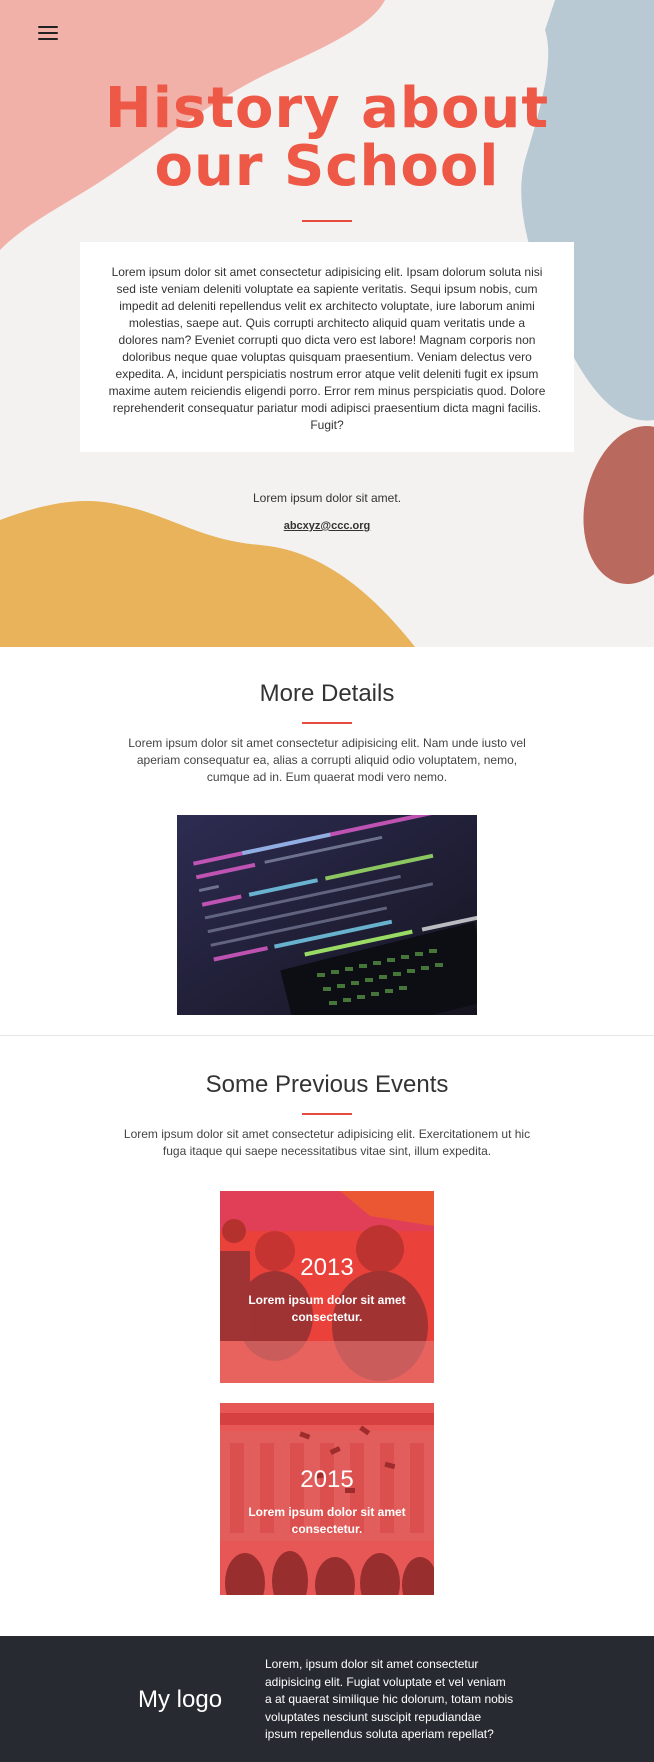 This screenshot has height=1762, width=654. I want to click on section-divider, so click(327, 1035).